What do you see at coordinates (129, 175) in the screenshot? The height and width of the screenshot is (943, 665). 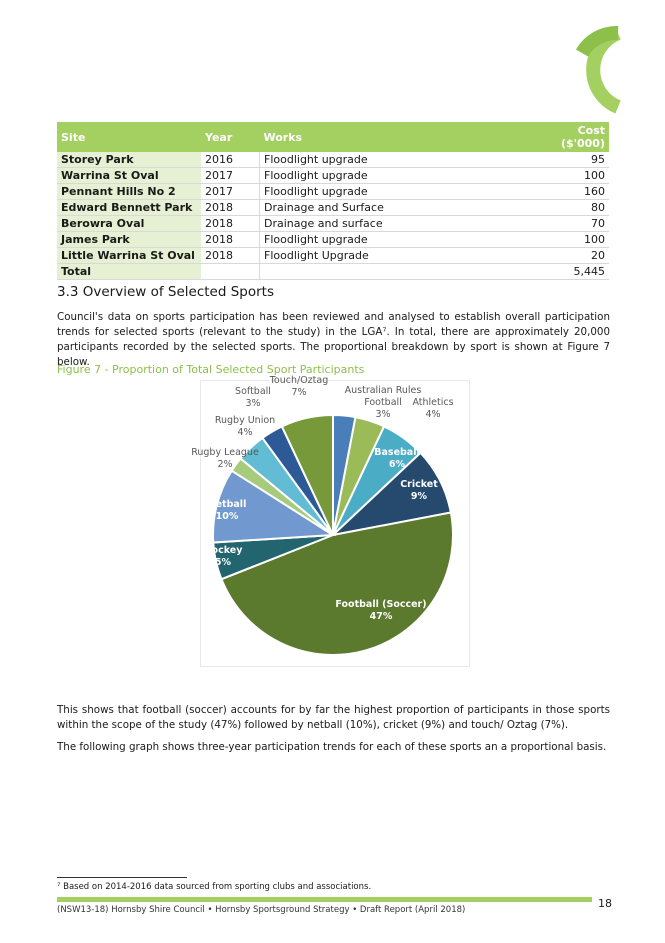 I see `table-cell: Warrina St Oval` at bounding box center [129, 175].